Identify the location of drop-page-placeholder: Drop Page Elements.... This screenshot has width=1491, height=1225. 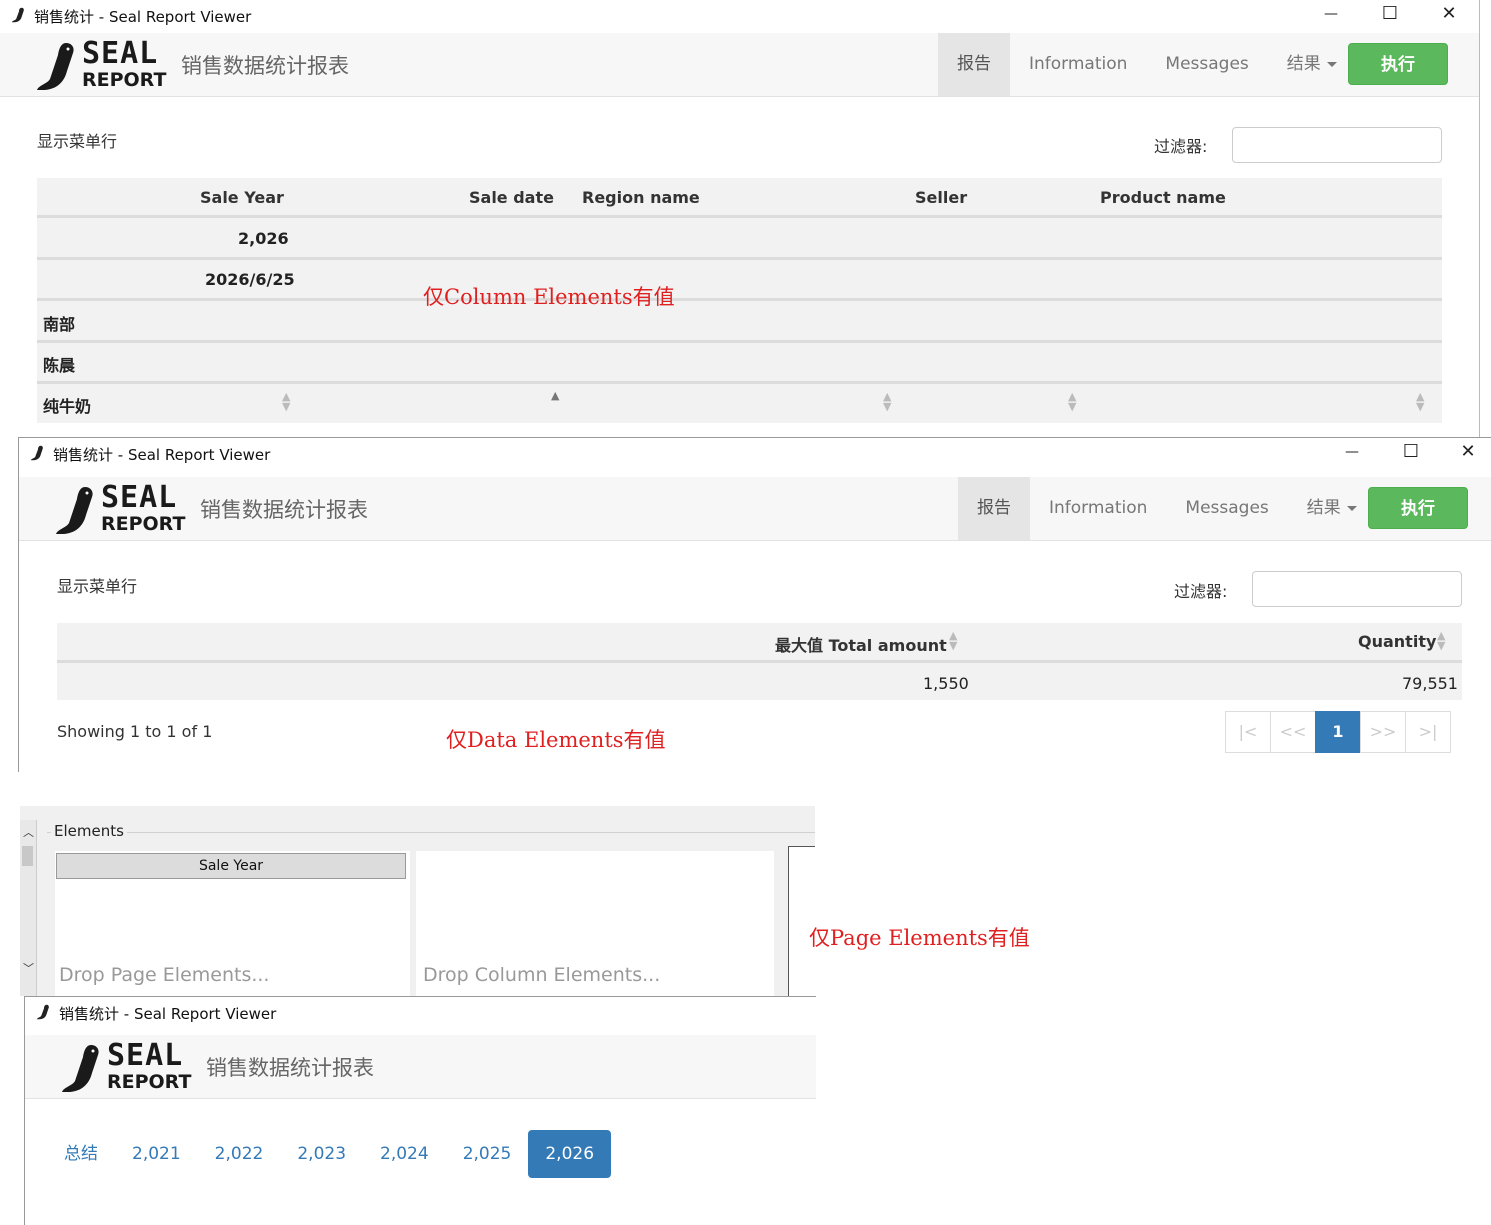
(164, 975).